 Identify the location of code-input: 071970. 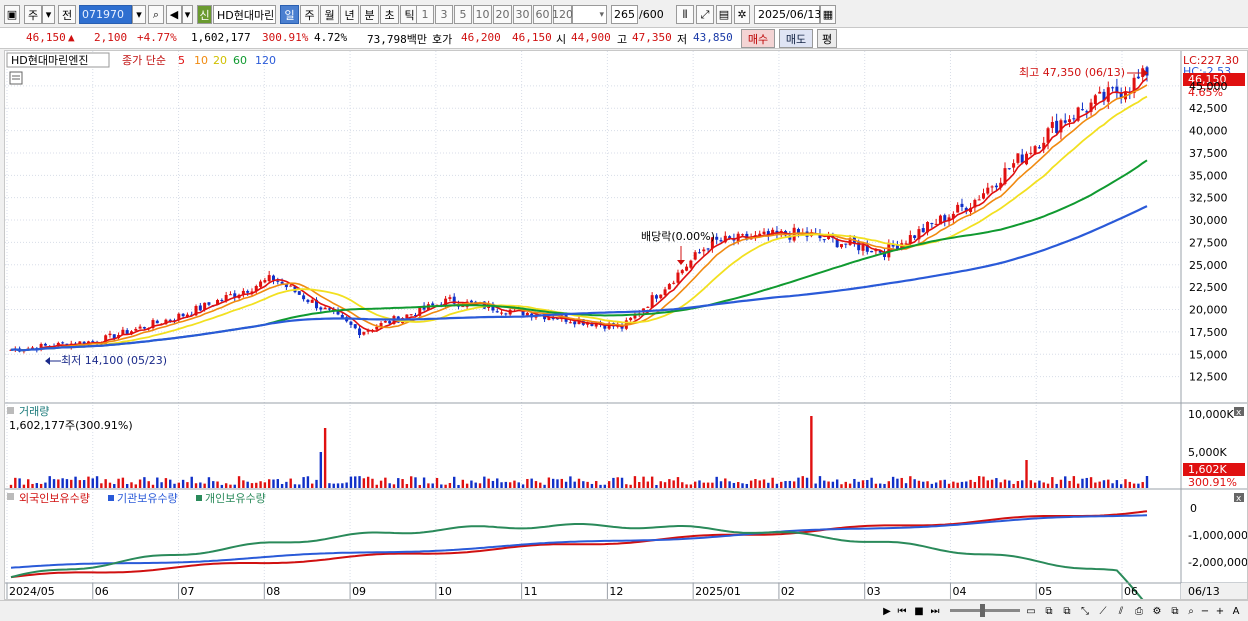
(105, 14).